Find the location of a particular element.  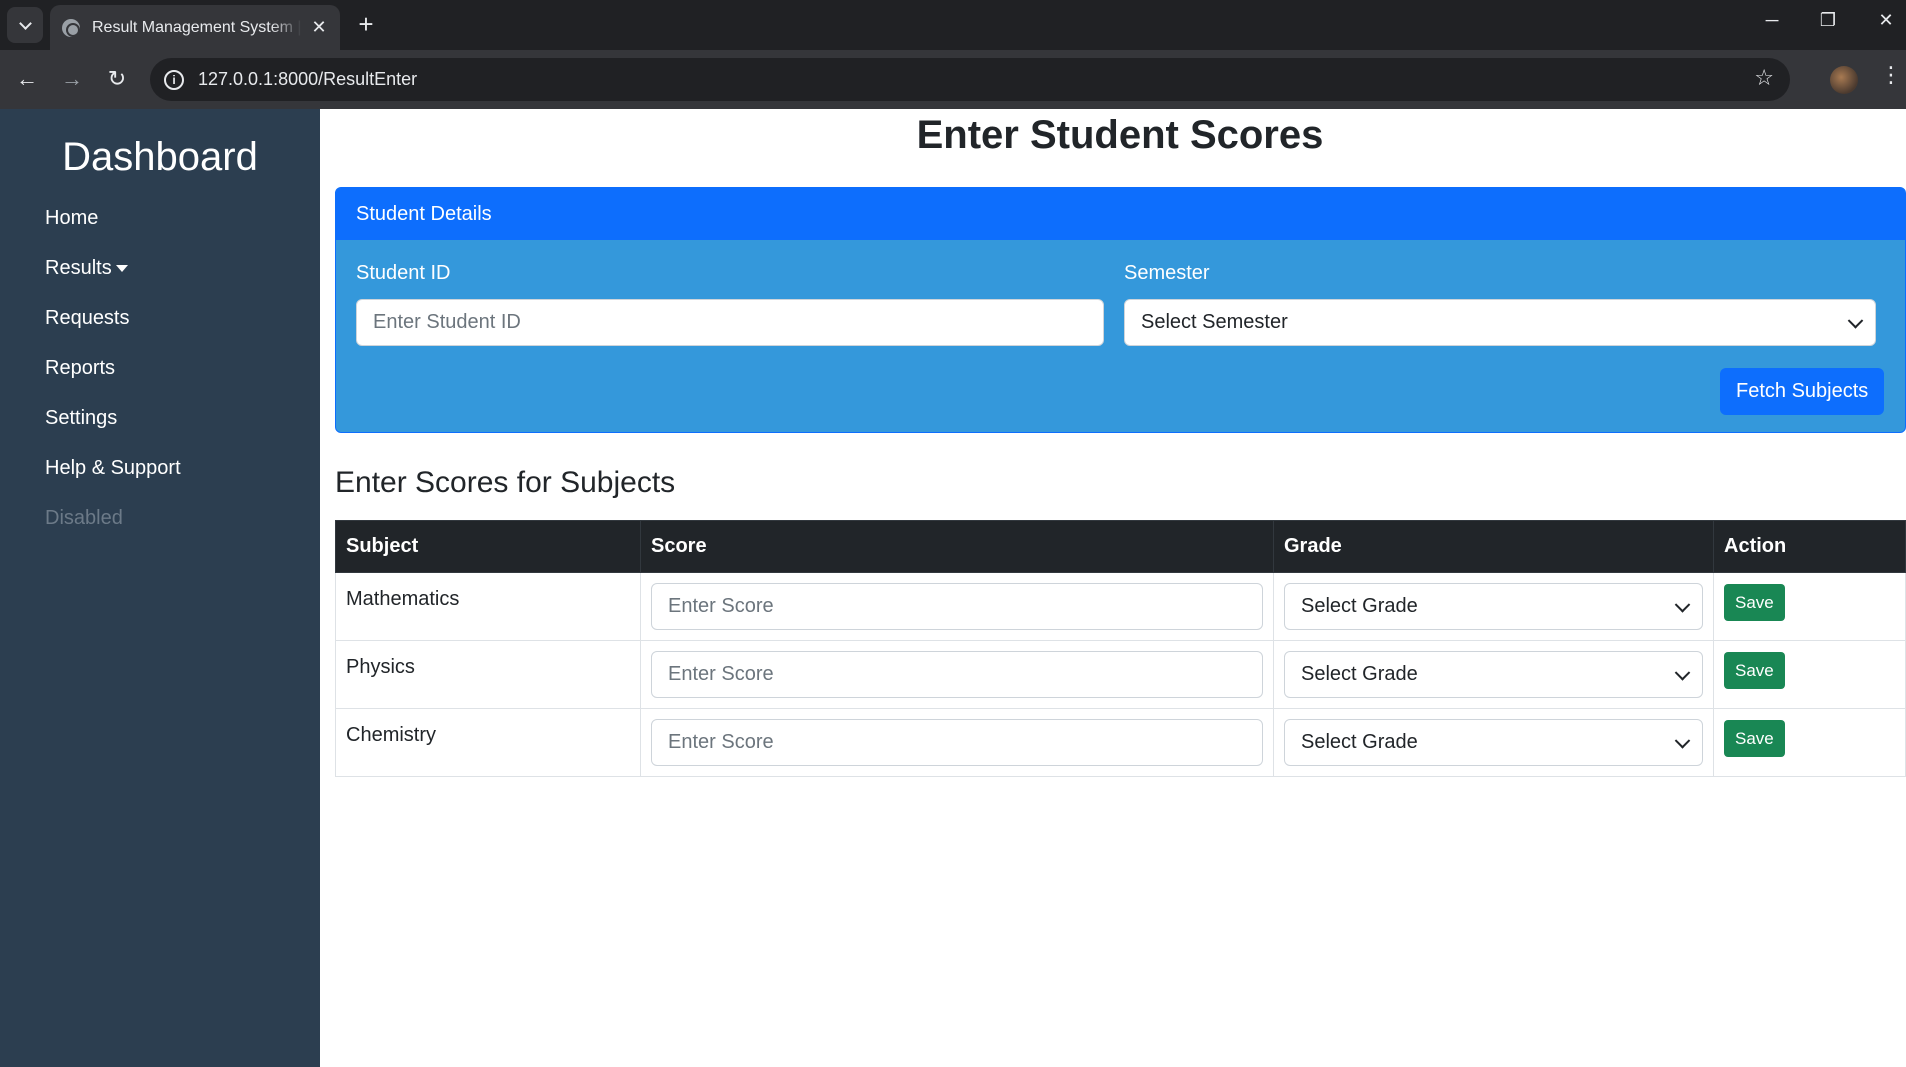

semester-select: Select Semester is located at coordinates (1500, 322).